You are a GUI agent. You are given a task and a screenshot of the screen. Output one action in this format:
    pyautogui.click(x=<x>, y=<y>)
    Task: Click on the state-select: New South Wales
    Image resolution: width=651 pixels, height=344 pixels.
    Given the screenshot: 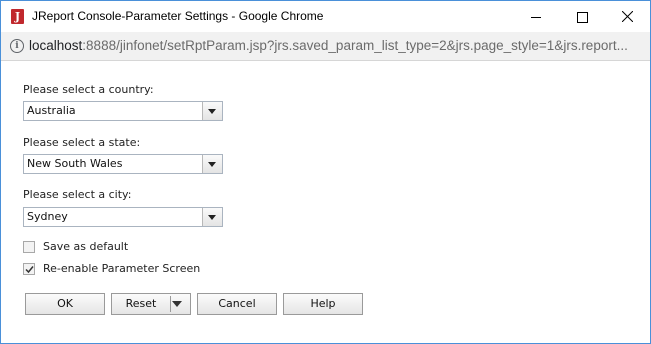 What is the action you would take?
    pyautogui.click(x=123, y=164)
    